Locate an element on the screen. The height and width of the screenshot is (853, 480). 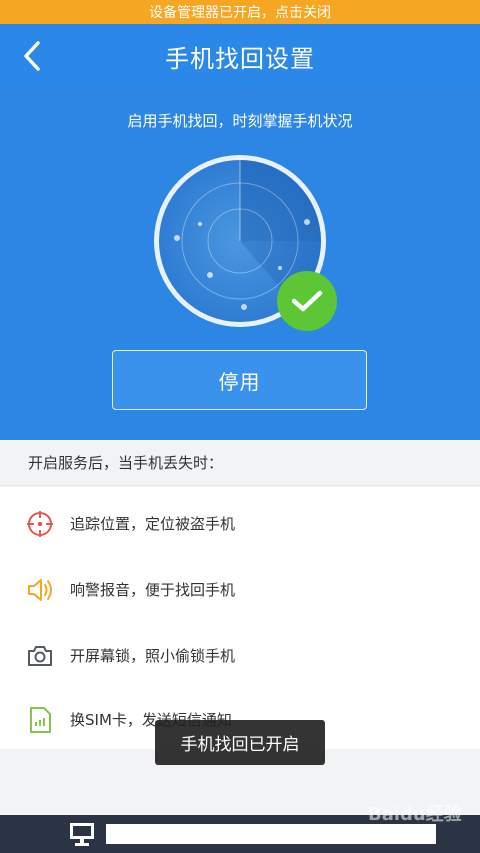
monitor-icon is located at coordinates (82, 834).